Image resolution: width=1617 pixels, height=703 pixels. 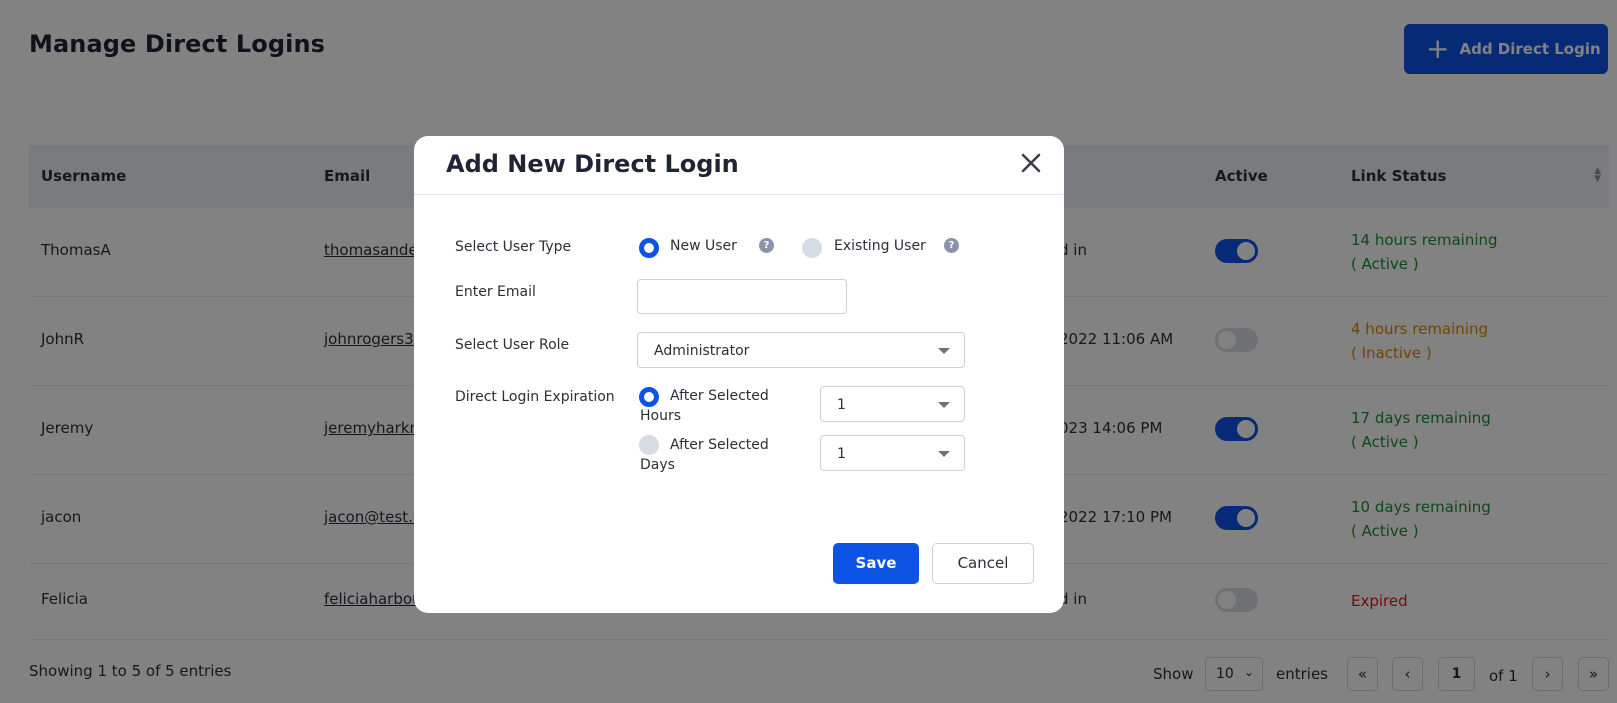 I want to click on expiration-label: Direct Login Expiration, so click(x=535, y=397).